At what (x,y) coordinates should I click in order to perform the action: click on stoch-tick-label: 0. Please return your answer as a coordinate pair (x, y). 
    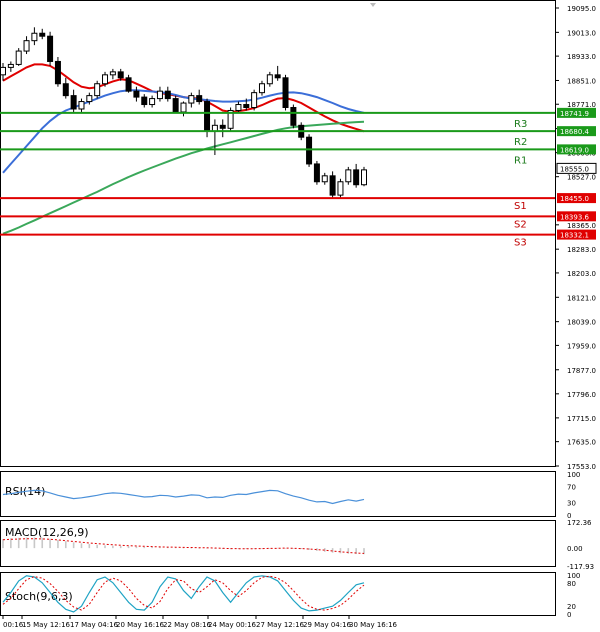
    Looking at the image, I should click on (569, 615).